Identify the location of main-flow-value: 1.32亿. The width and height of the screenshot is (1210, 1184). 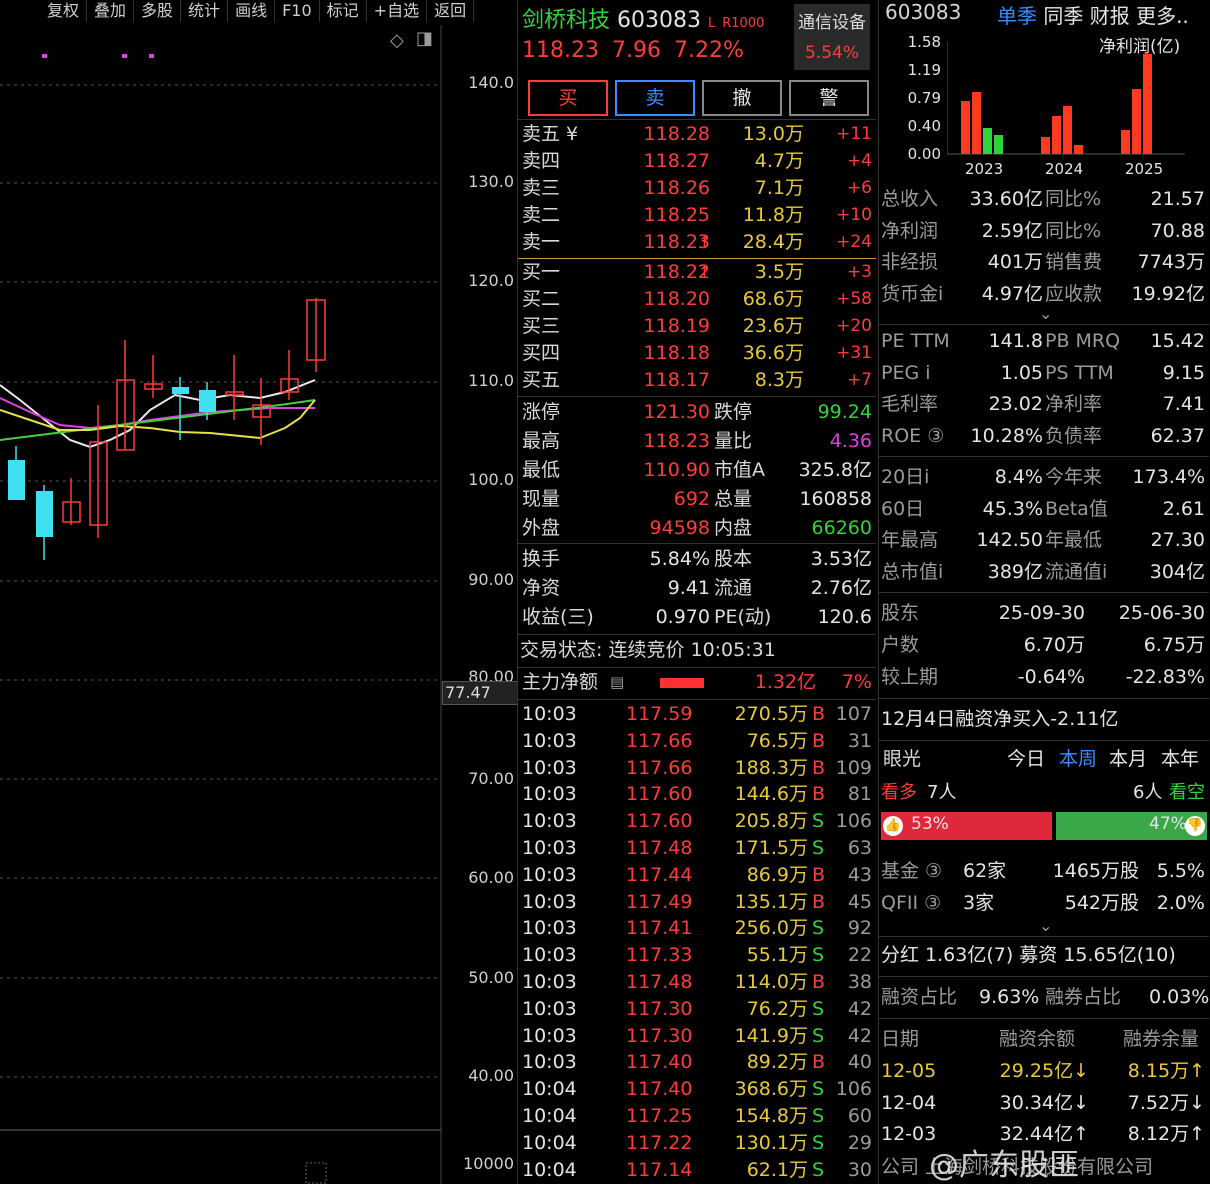
(785, 682).